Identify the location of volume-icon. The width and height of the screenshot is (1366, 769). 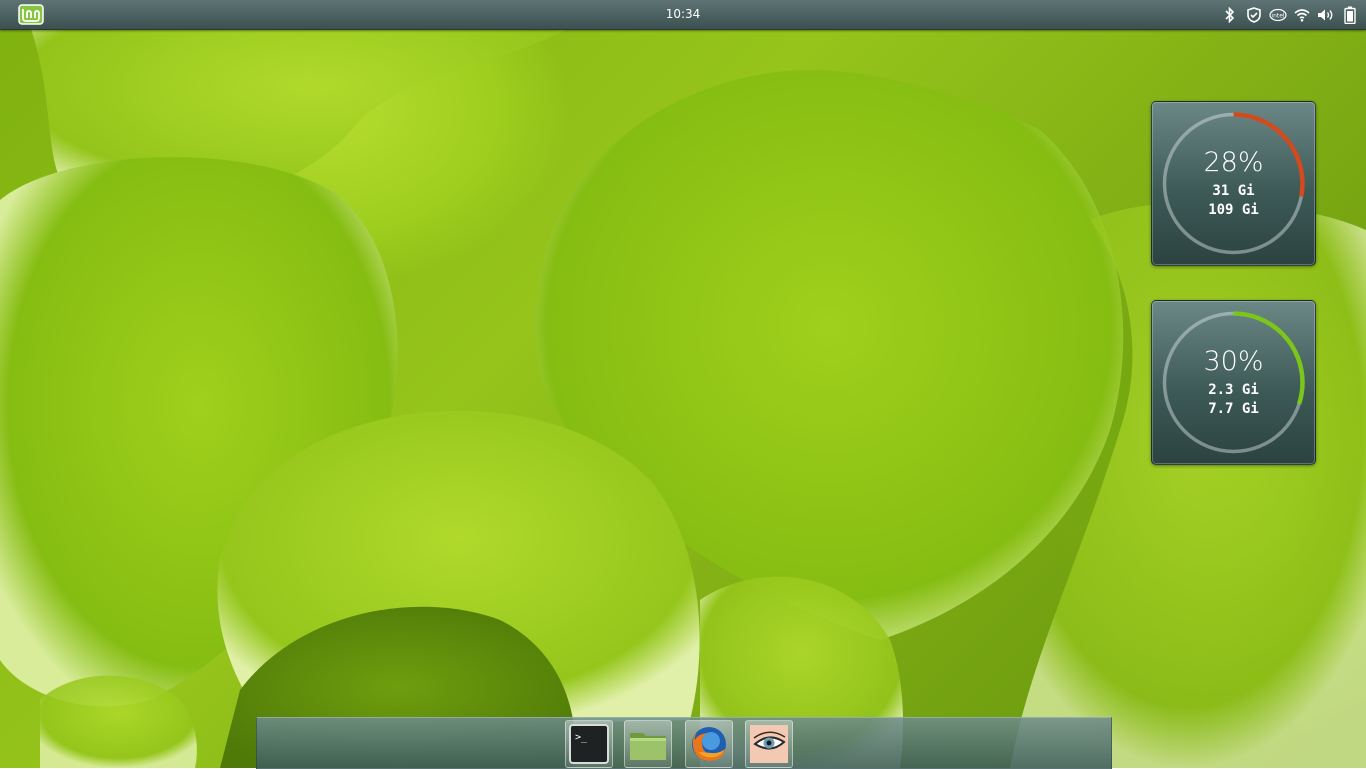
(1326, 15).